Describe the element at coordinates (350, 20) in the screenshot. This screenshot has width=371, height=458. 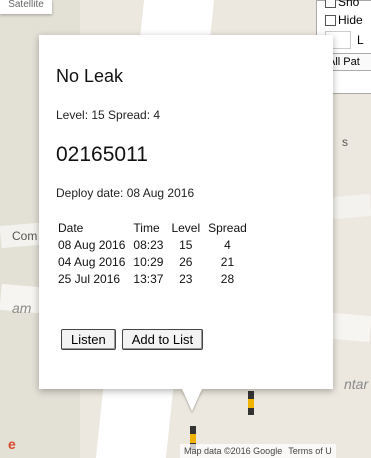
I see `hide-label: Hide` at that location.